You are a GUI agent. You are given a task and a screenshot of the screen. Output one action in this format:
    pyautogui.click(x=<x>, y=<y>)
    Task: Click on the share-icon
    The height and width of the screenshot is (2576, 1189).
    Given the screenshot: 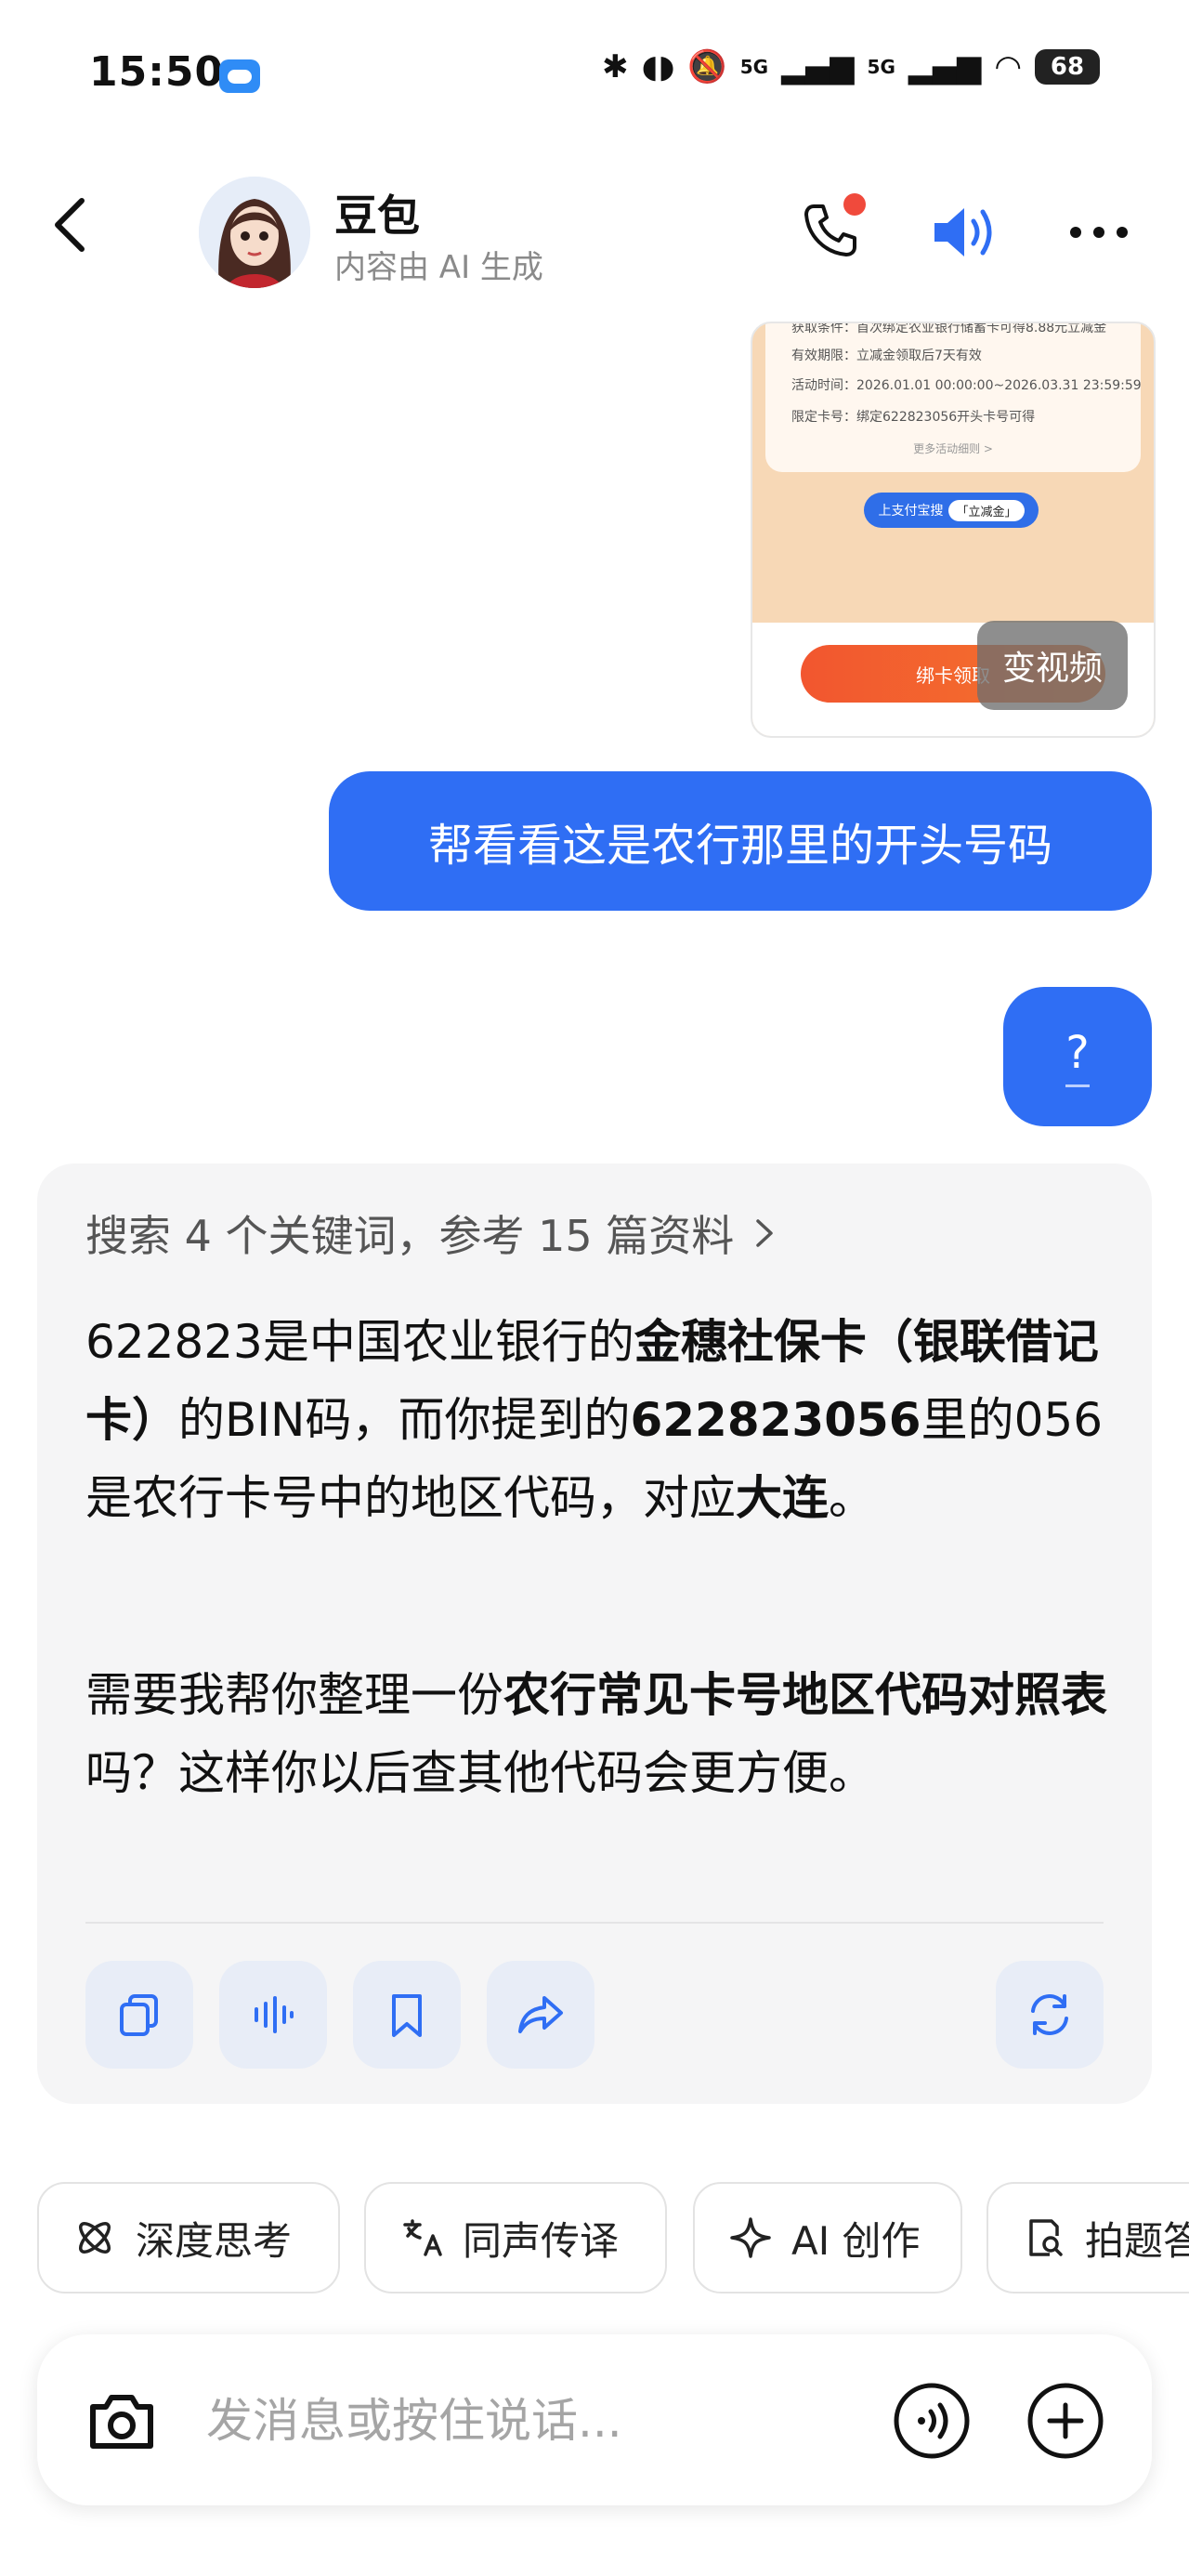 What is the action you would take?
    pyautogui.click(x=540, y=2014)
    